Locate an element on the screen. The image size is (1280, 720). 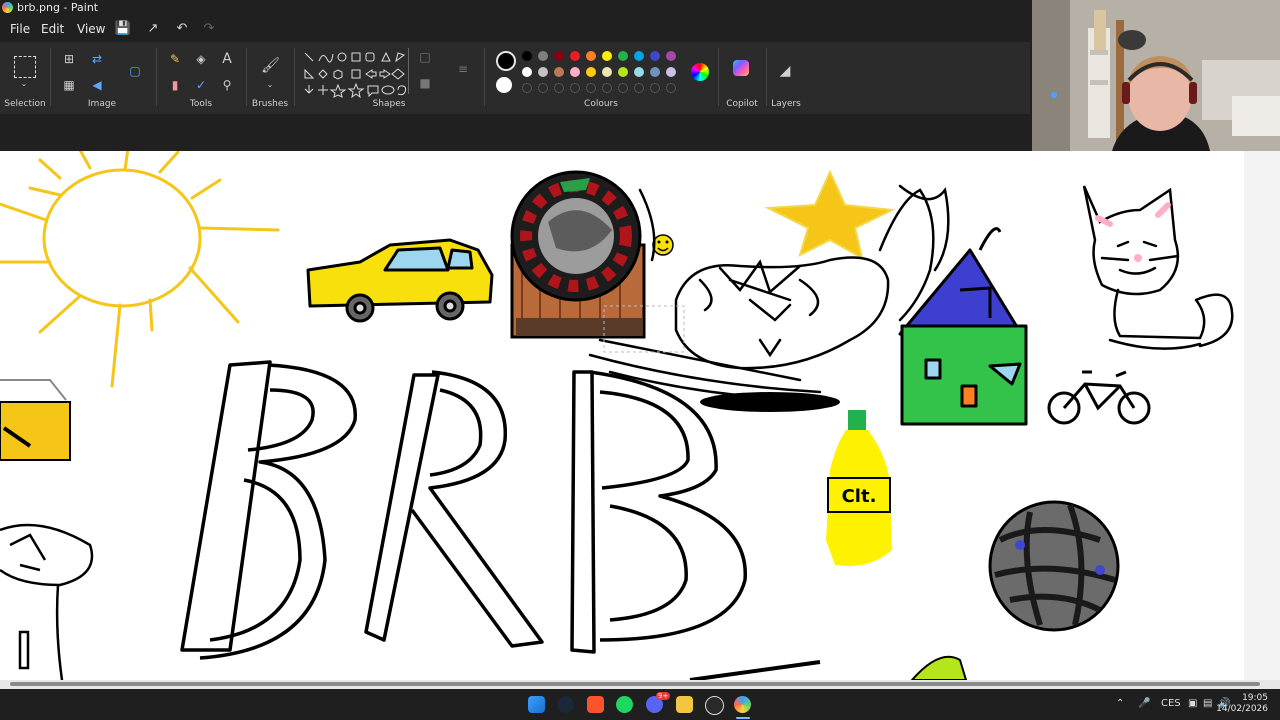
primary-color is located at coordinates (506, 61).